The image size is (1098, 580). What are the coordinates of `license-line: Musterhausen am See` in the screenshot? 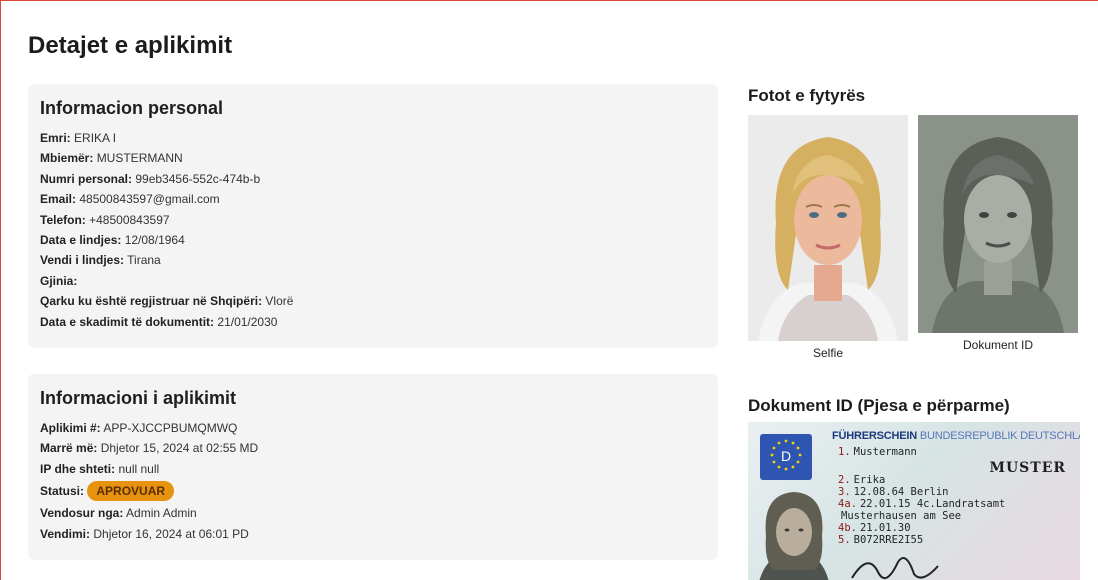 It's located at (901, 516).